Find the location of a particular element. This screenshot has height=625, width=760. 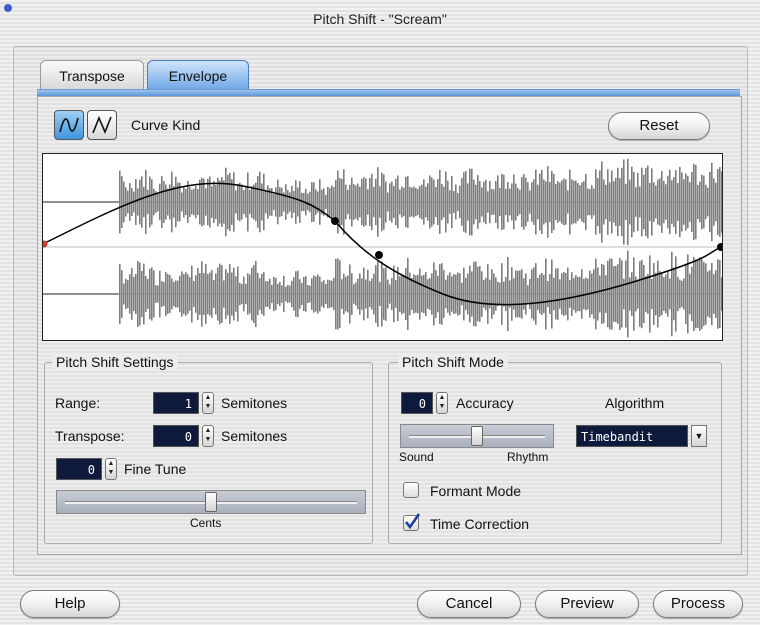

fine-tune-stepper: ▲ ▼ is located at coordinates (111, 469).